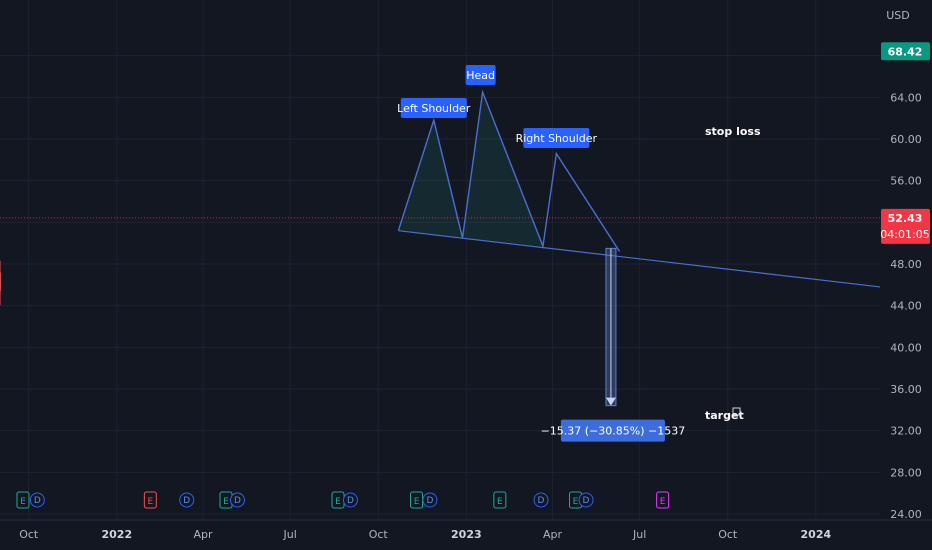 This screenshot has height=550, width=932. Describe the element at coordinates (906, 514) in the screenshot. I see `price-tick-label: 24.00` at that location.